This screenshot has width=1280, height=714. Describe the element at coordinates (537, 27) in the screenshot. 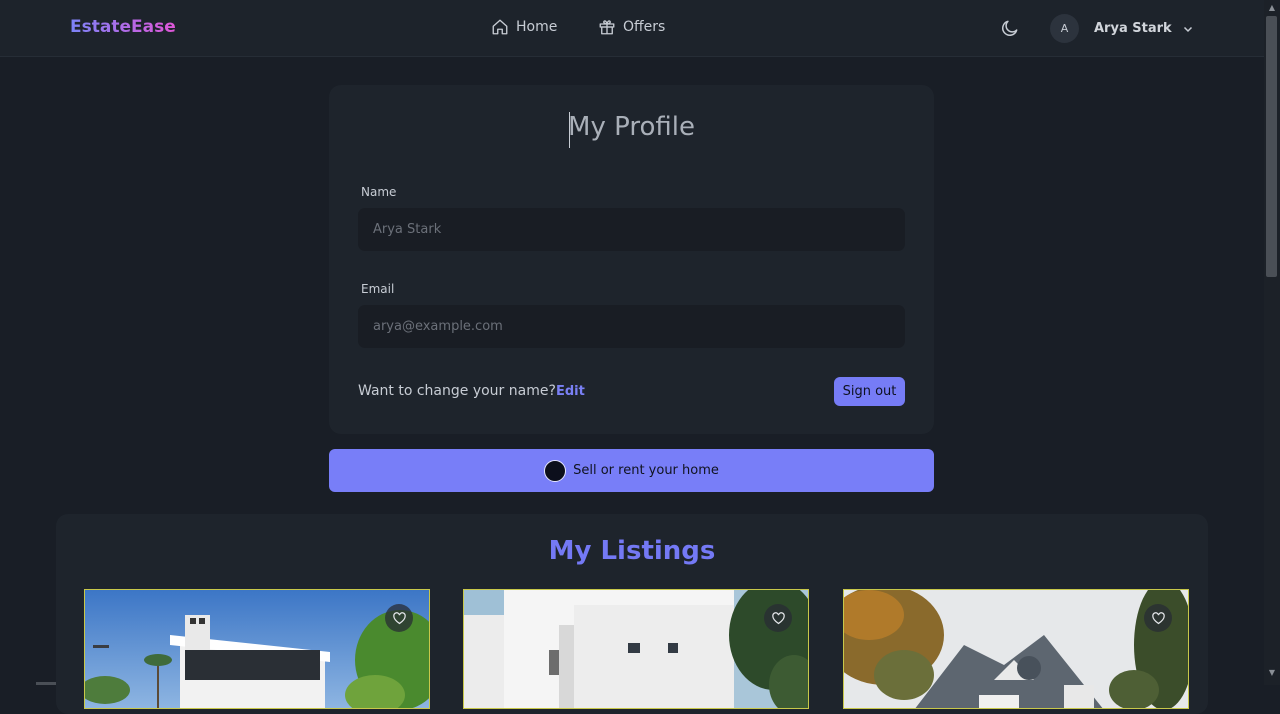

I see `nav-home-label: Home` at that location.